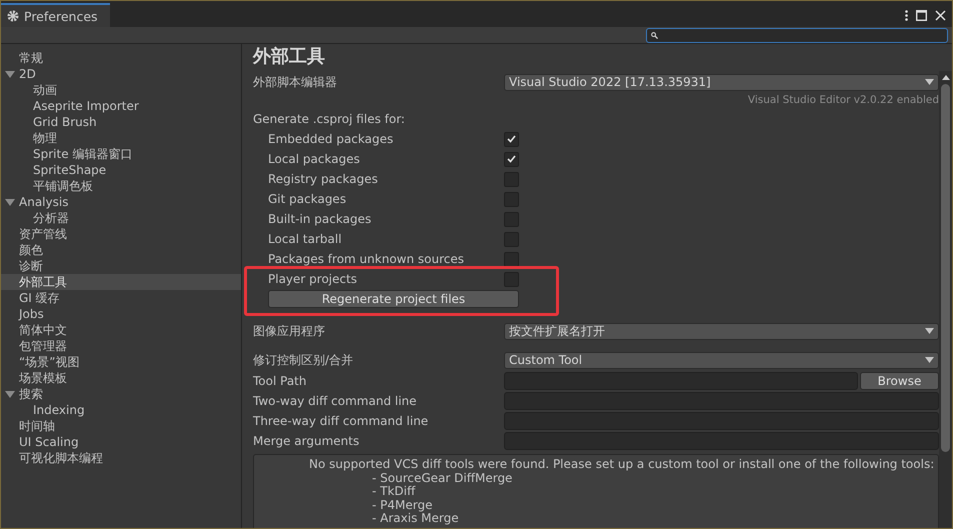 This screenshot has width=953, height=529. Describe the element at coordinates (121, 122) in the screenshot. I see `sidebar-item: Grid Brush` at that location.